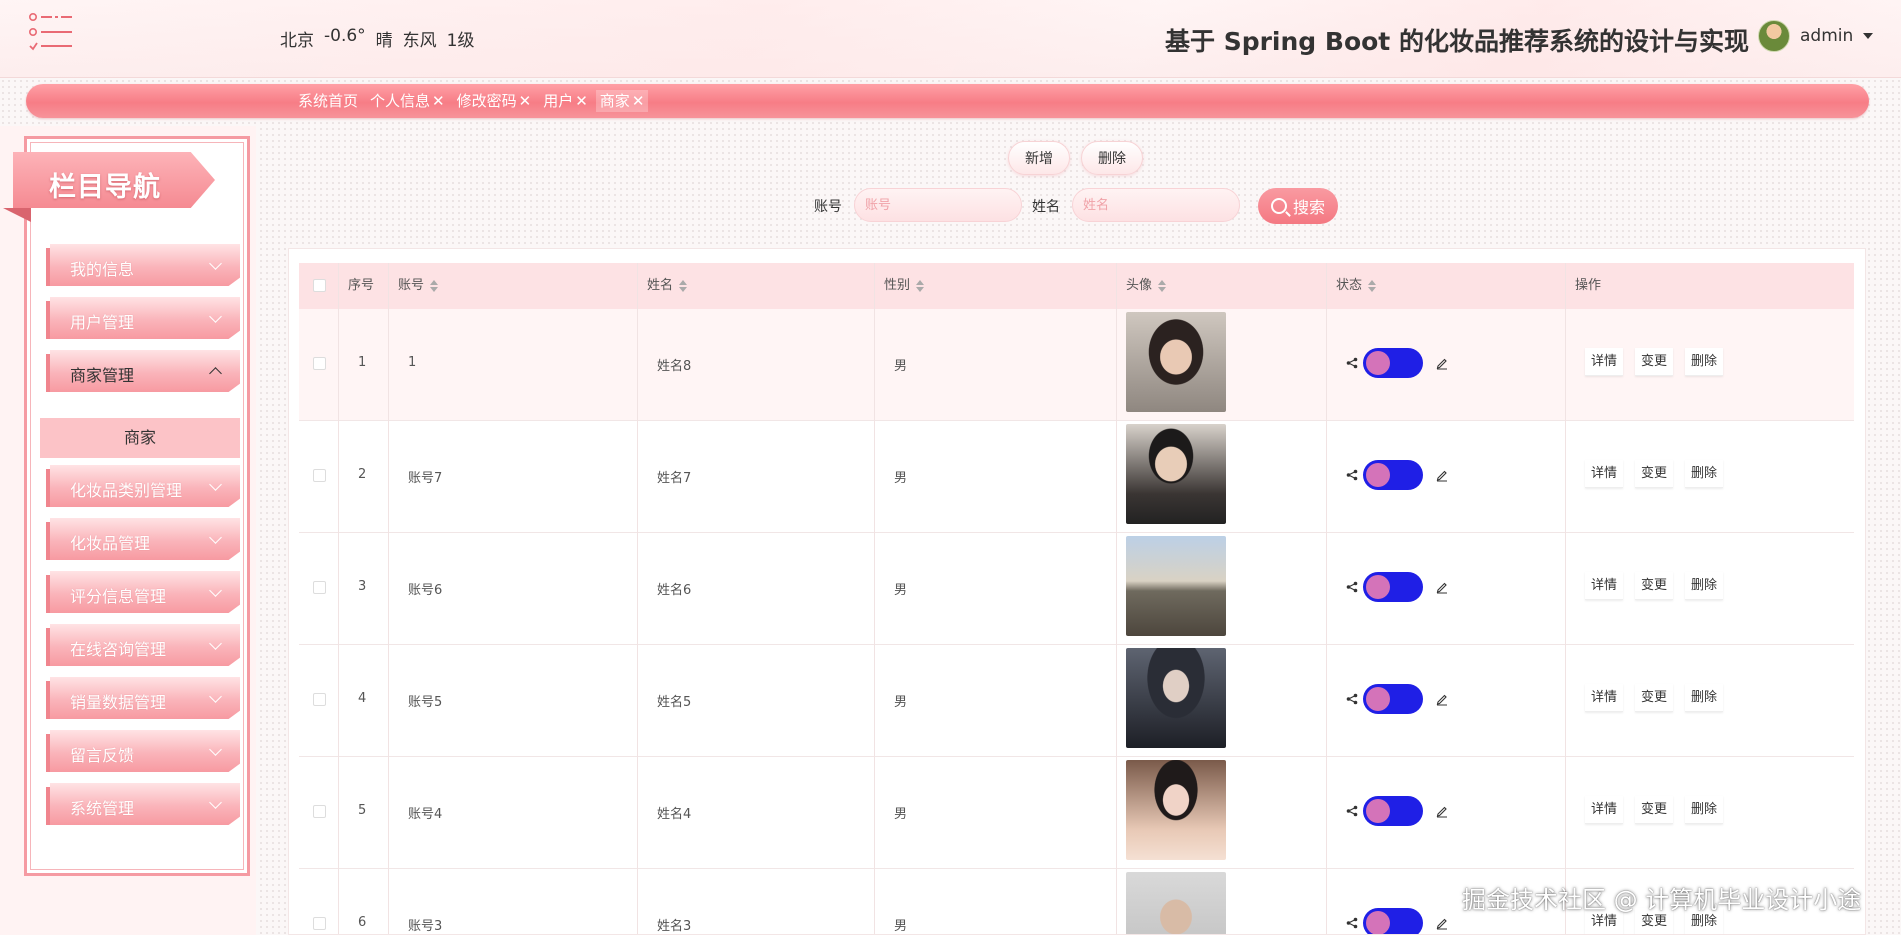 Image resolution: width=1901 pixels, height=935 pixels. I want to click on tab-1: 个人信息 ✕, so click(407, 101).